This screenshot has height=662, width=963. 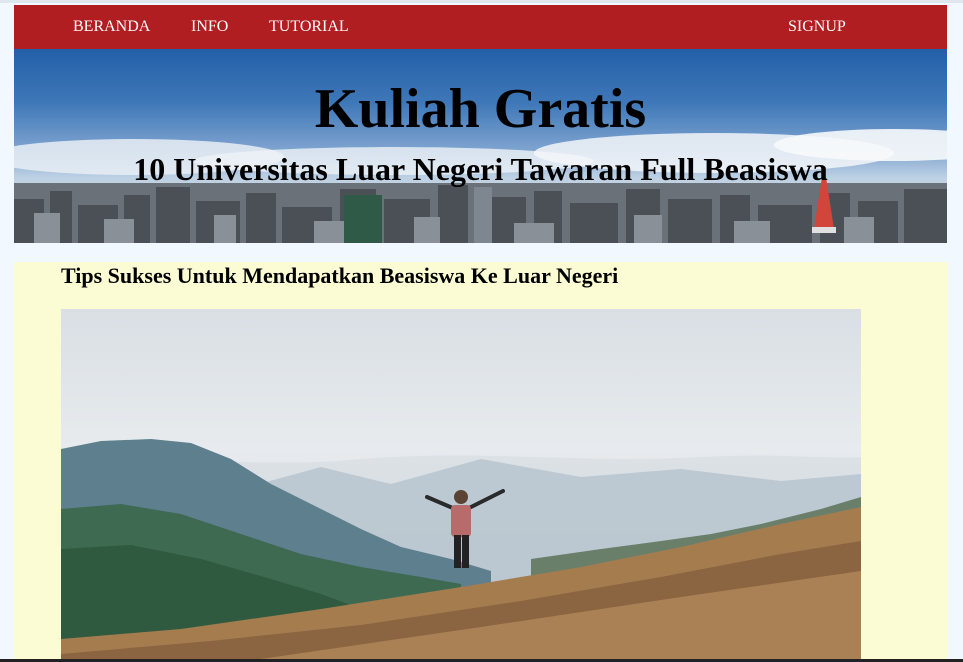 I want to click on window-top-edge, so click(x=481, y=1).